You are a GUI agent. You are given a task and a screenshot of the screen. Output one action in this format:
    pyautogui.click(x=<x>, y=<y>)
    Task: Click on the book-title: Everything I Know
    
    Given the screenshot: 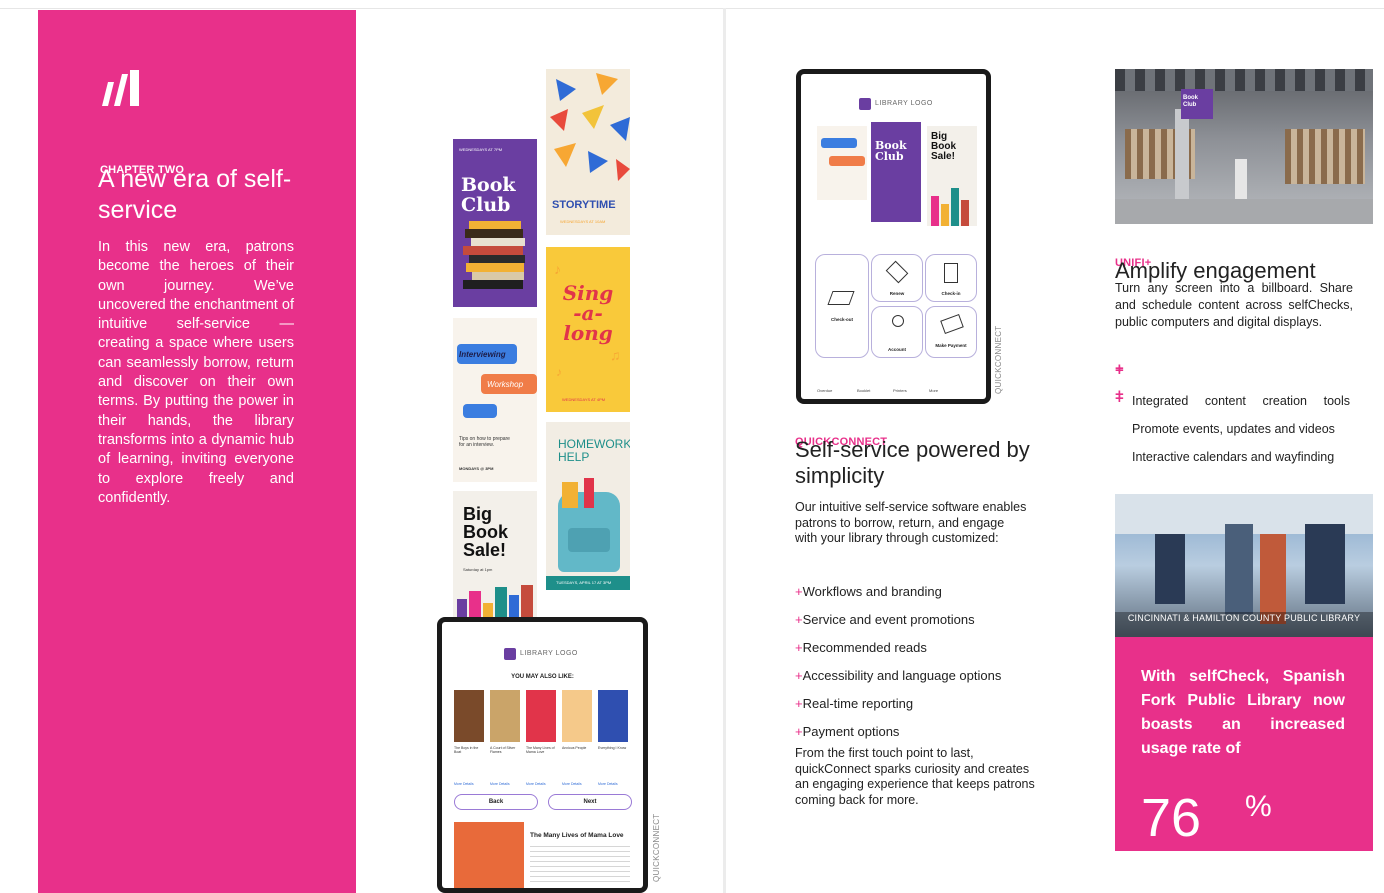 What is the action you would take?
    pyautogui.click(x=612, y=748)
    